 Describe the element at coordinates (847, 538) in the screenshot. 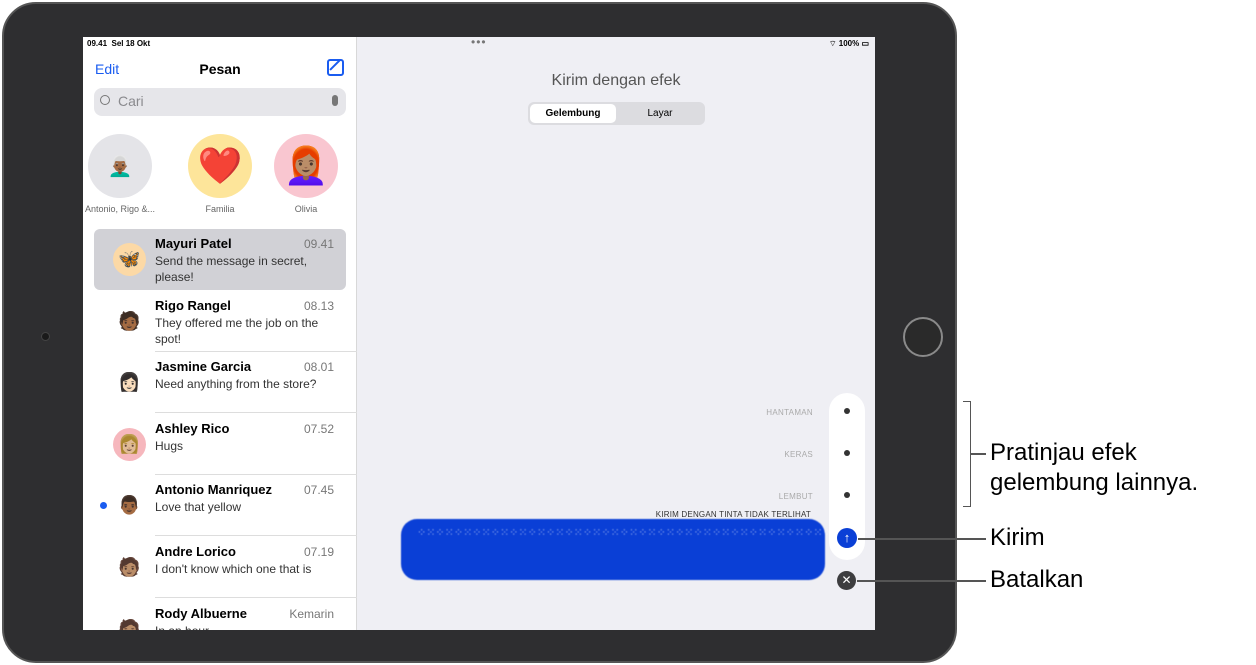

I see `send-button: ↑` at that location.